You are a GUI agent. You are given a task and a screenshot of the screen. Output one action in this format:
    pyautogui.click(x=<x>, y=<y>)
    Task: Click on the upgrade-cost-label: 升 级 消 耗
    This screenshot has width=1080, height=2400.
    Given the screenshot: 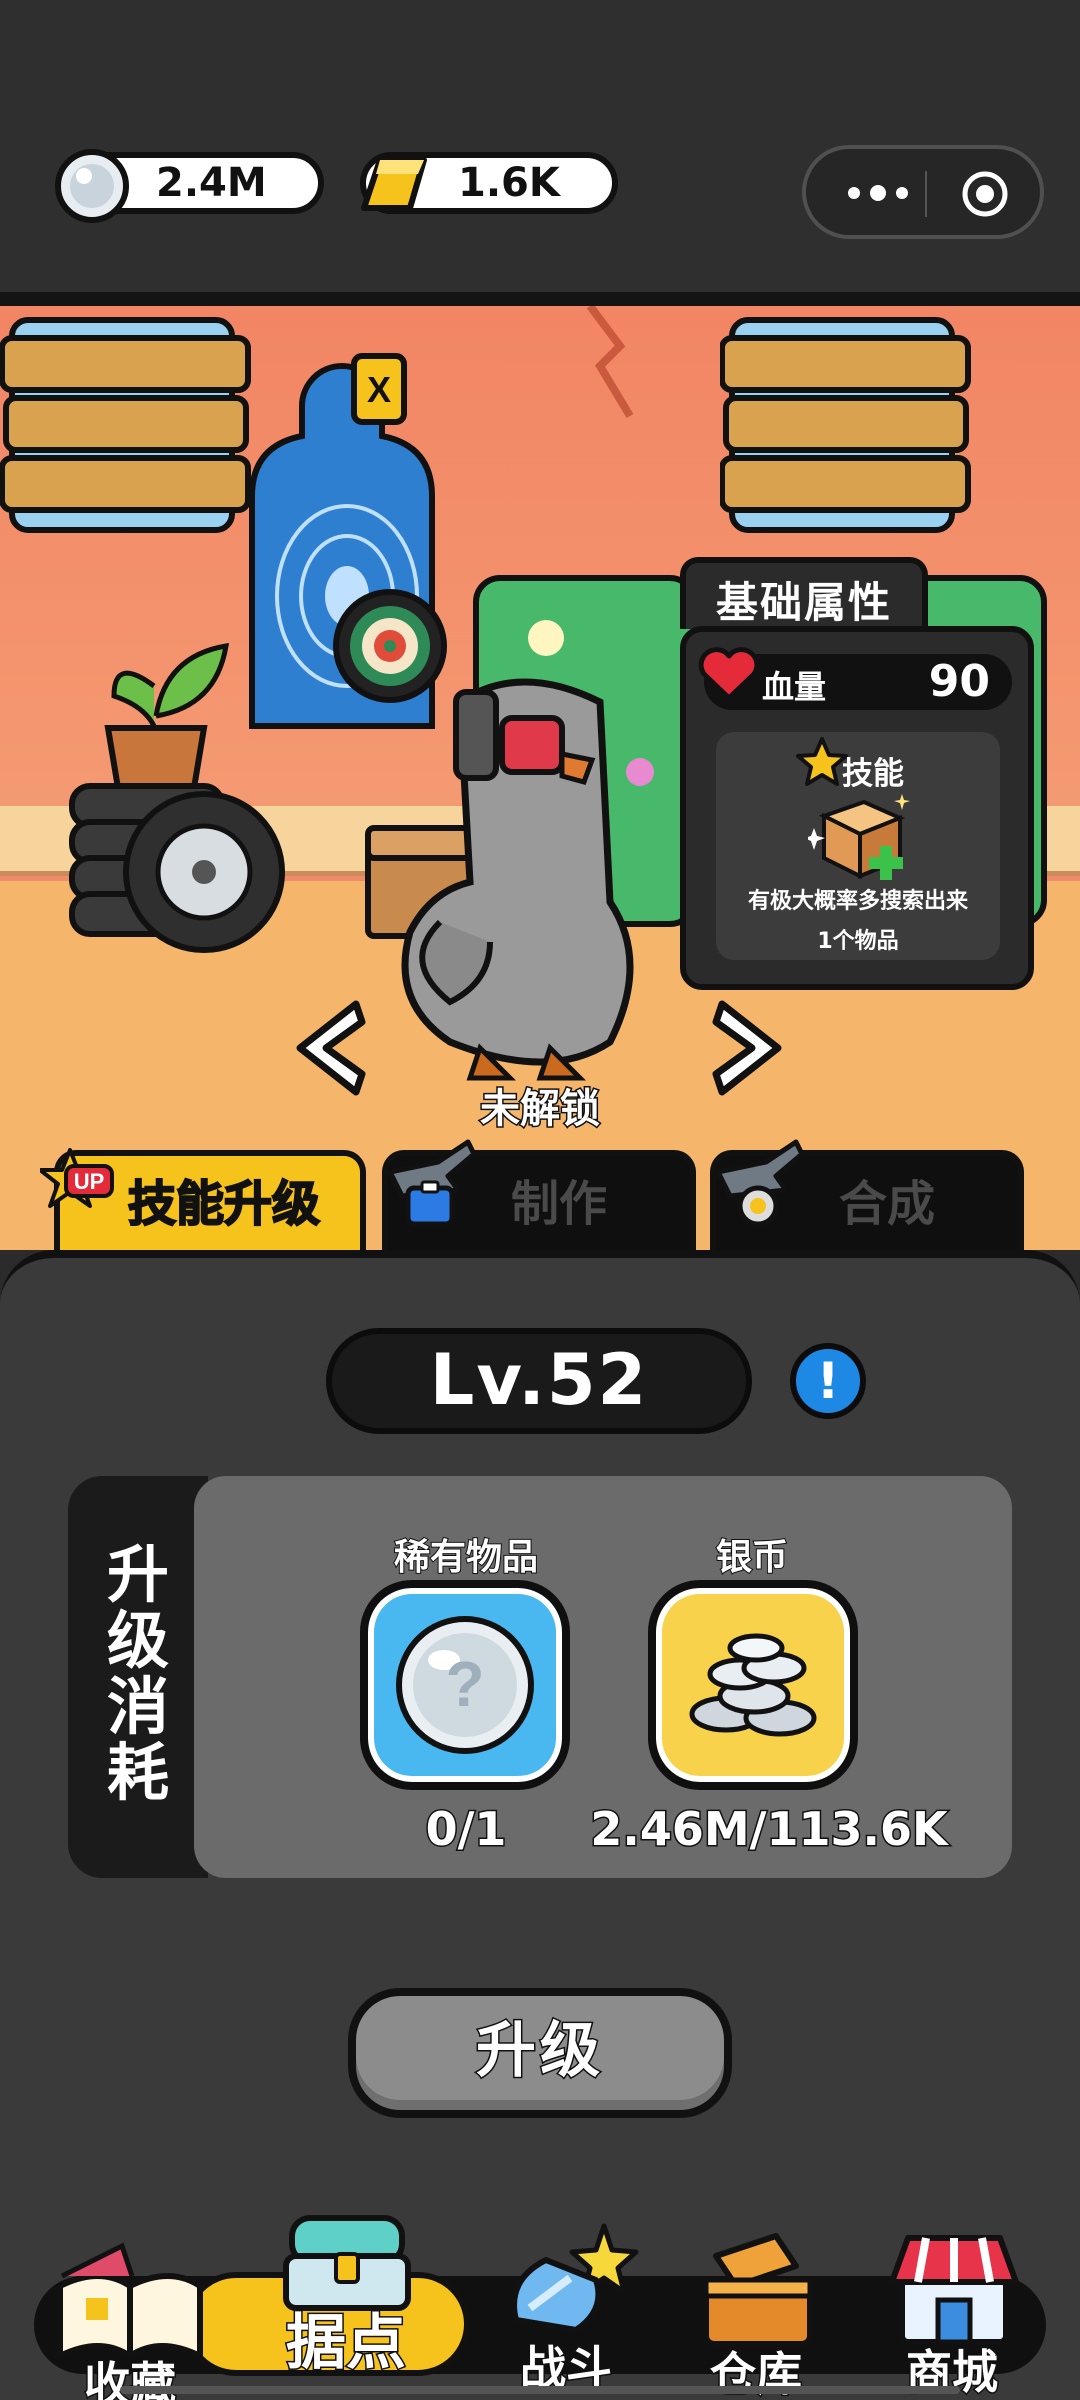 What is the action you would take?
    pyautogui.click(x=138, y=1674)
    